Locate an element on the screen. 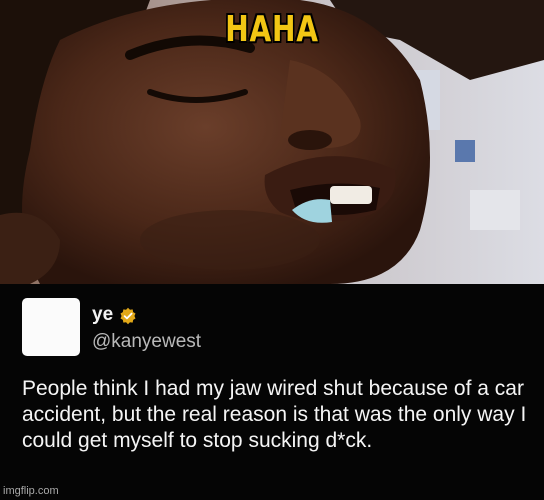 The image size is (544, 500). imgflip-watermark: imgflip.com is located at coordinates (31, 491).